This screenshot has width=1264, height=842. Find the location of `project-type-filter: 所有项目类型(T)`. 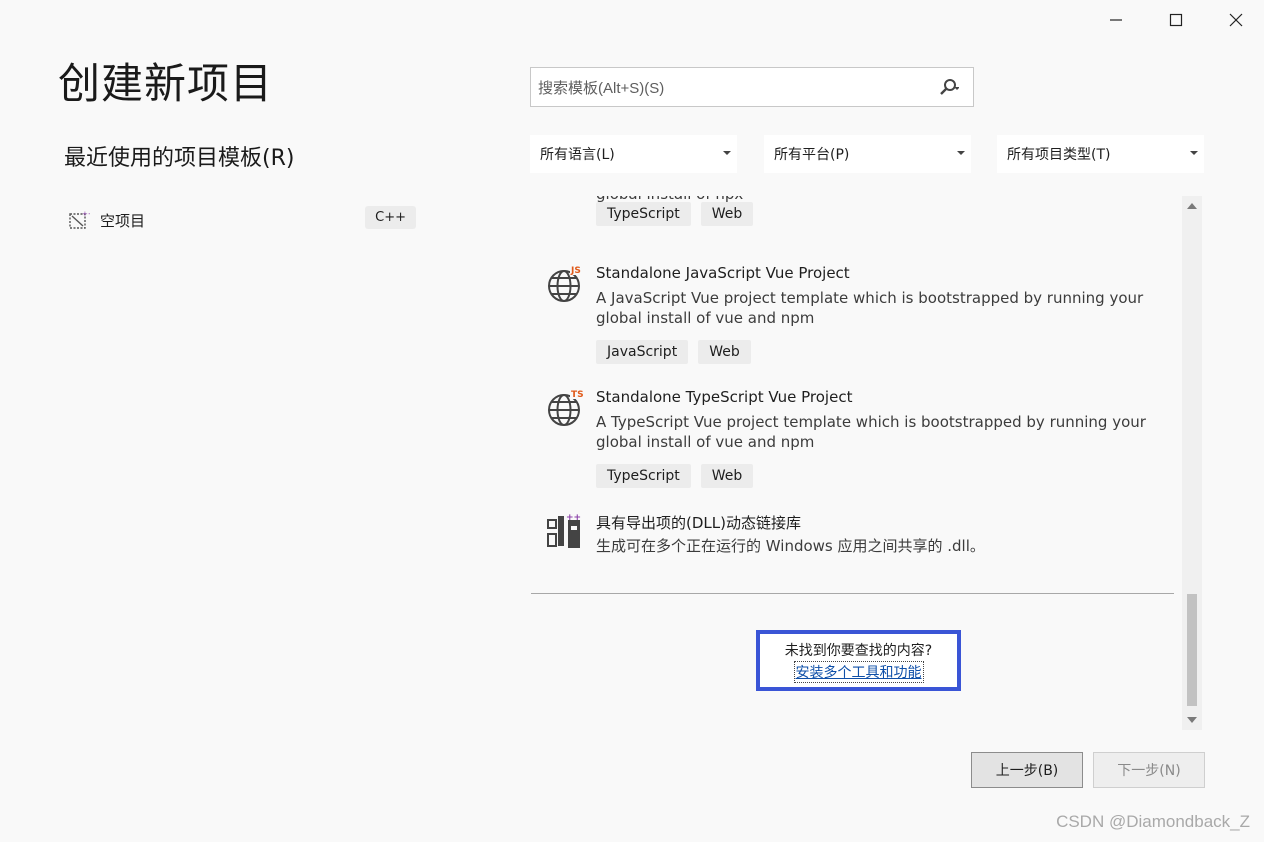

project-type-filter: 所有项目类型(T) is located at coordinates (1100, 154).